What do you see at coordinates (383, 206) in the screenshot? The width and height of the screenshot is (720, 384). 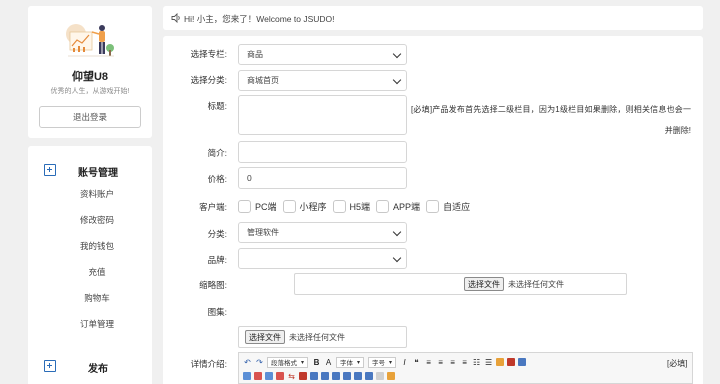 I see `client-checkbox-app` at bounding box center [383, 206].